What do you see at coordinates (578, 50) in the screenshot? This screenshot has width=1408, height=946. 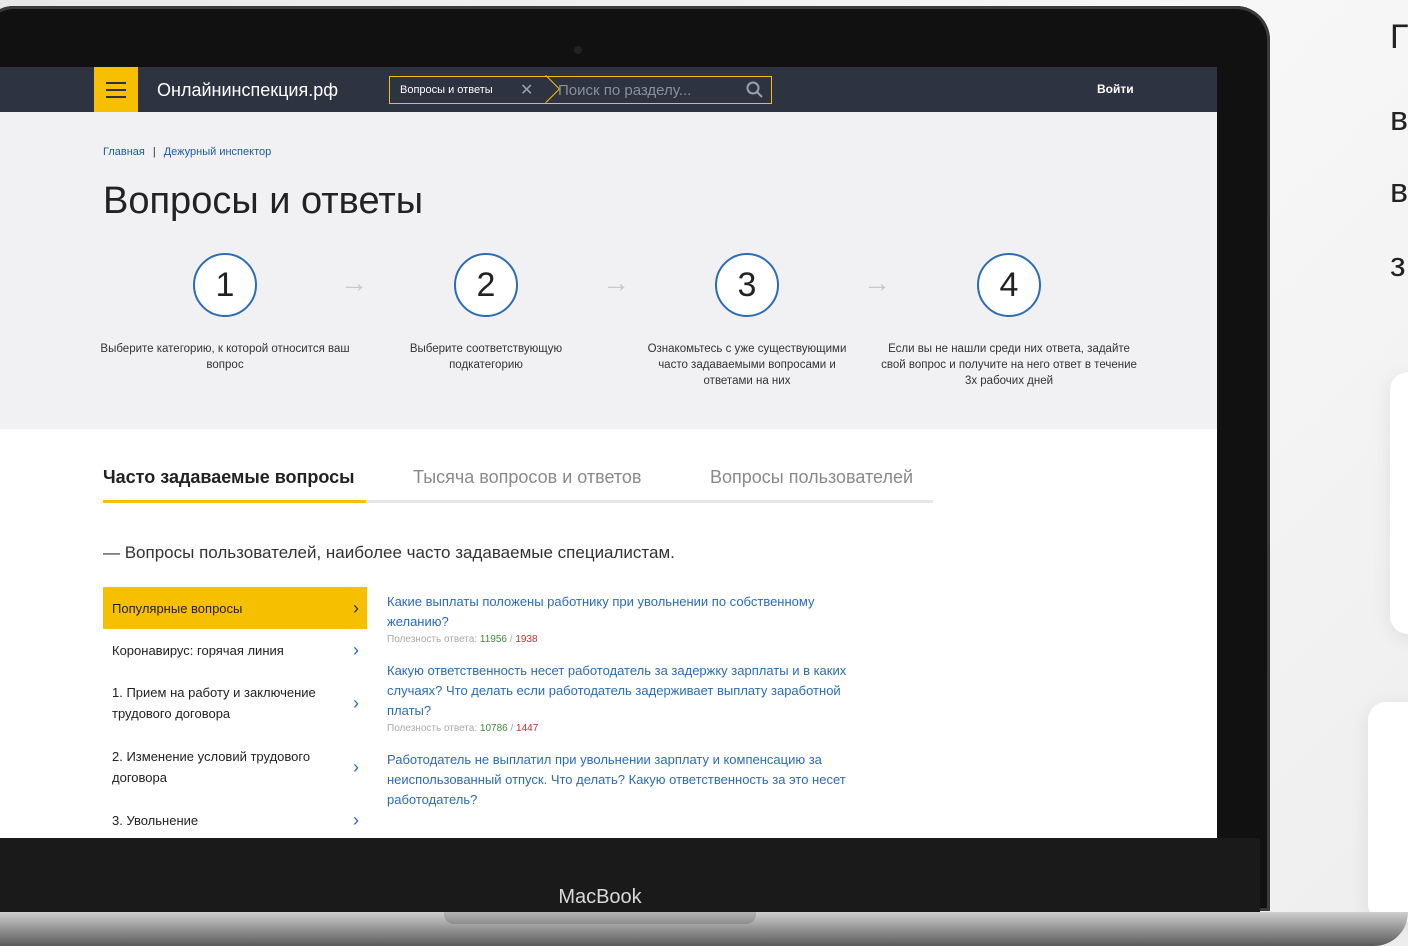 I see `camera` at bounding box center [578, 50].